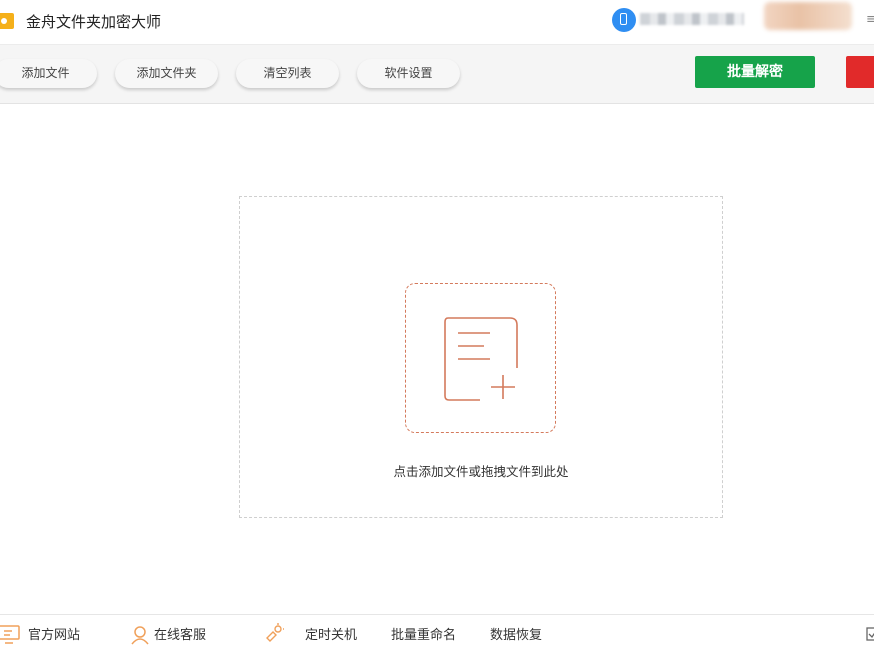 The width and height of the screenshot is (874, 657). Describe the element at coordinates (287, 73) in the screenshot. I see `clear-list-button: 清空列表` at that location.